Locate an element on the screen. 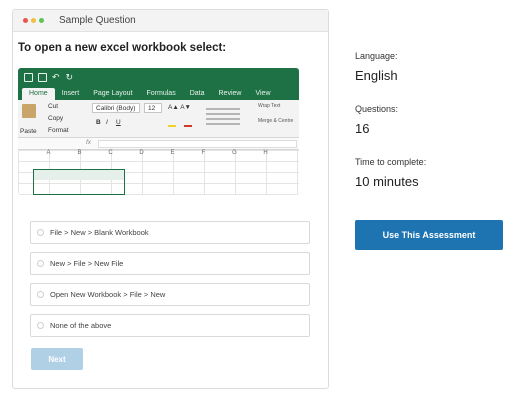 This screenshot has height=394, width=512. excel-tab-home: Home is located at coordinates (38, 94).